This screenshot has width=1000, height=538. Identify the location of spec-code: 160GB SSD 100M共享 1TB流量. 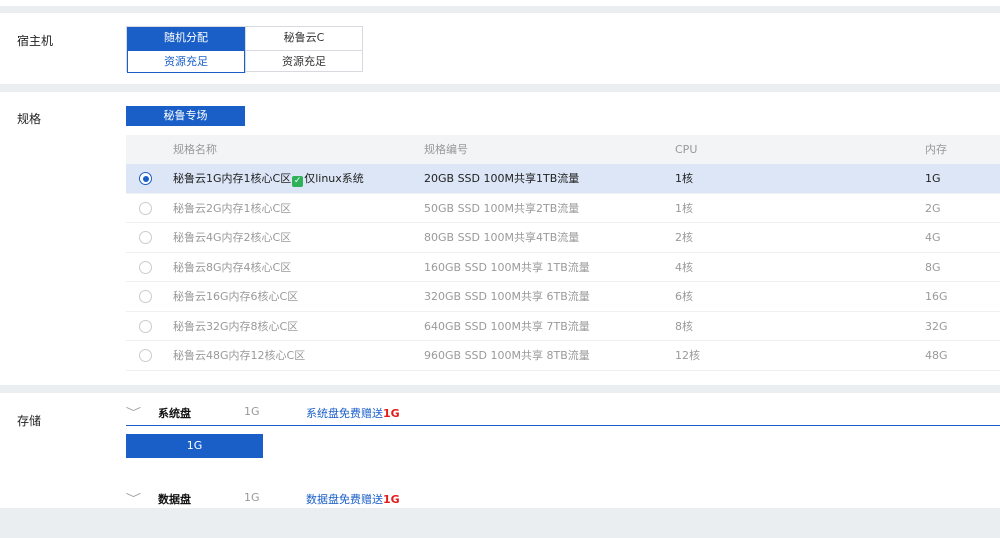
(507, 267).